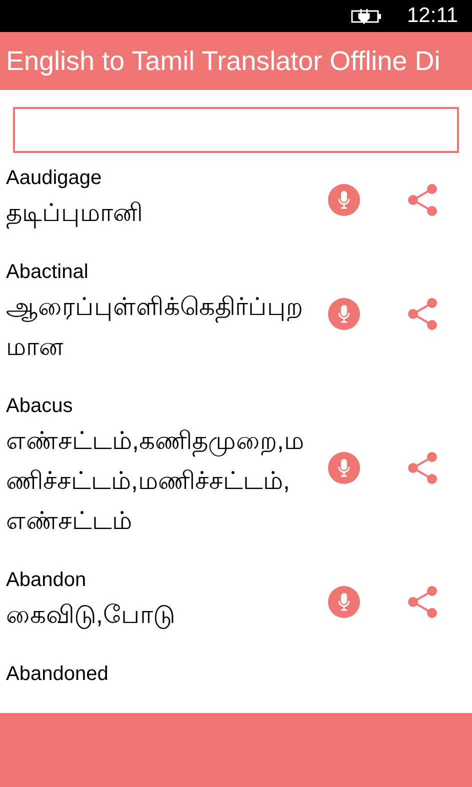 Image resolution: width=472 pixels, height=787 pixels. What do you see at coordinates (432, 16) in the screenshot?
I see `status-time: 12:11` at bounding box center [432, 16].